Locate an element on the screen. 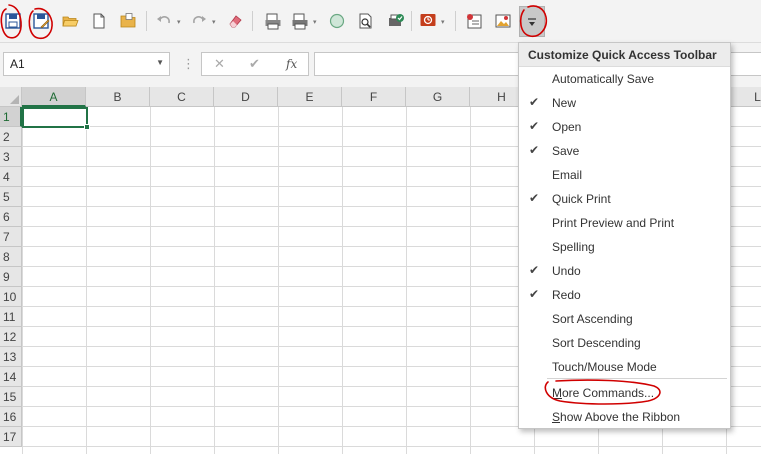  column-header-l: L is located at coordinates (743, 97).